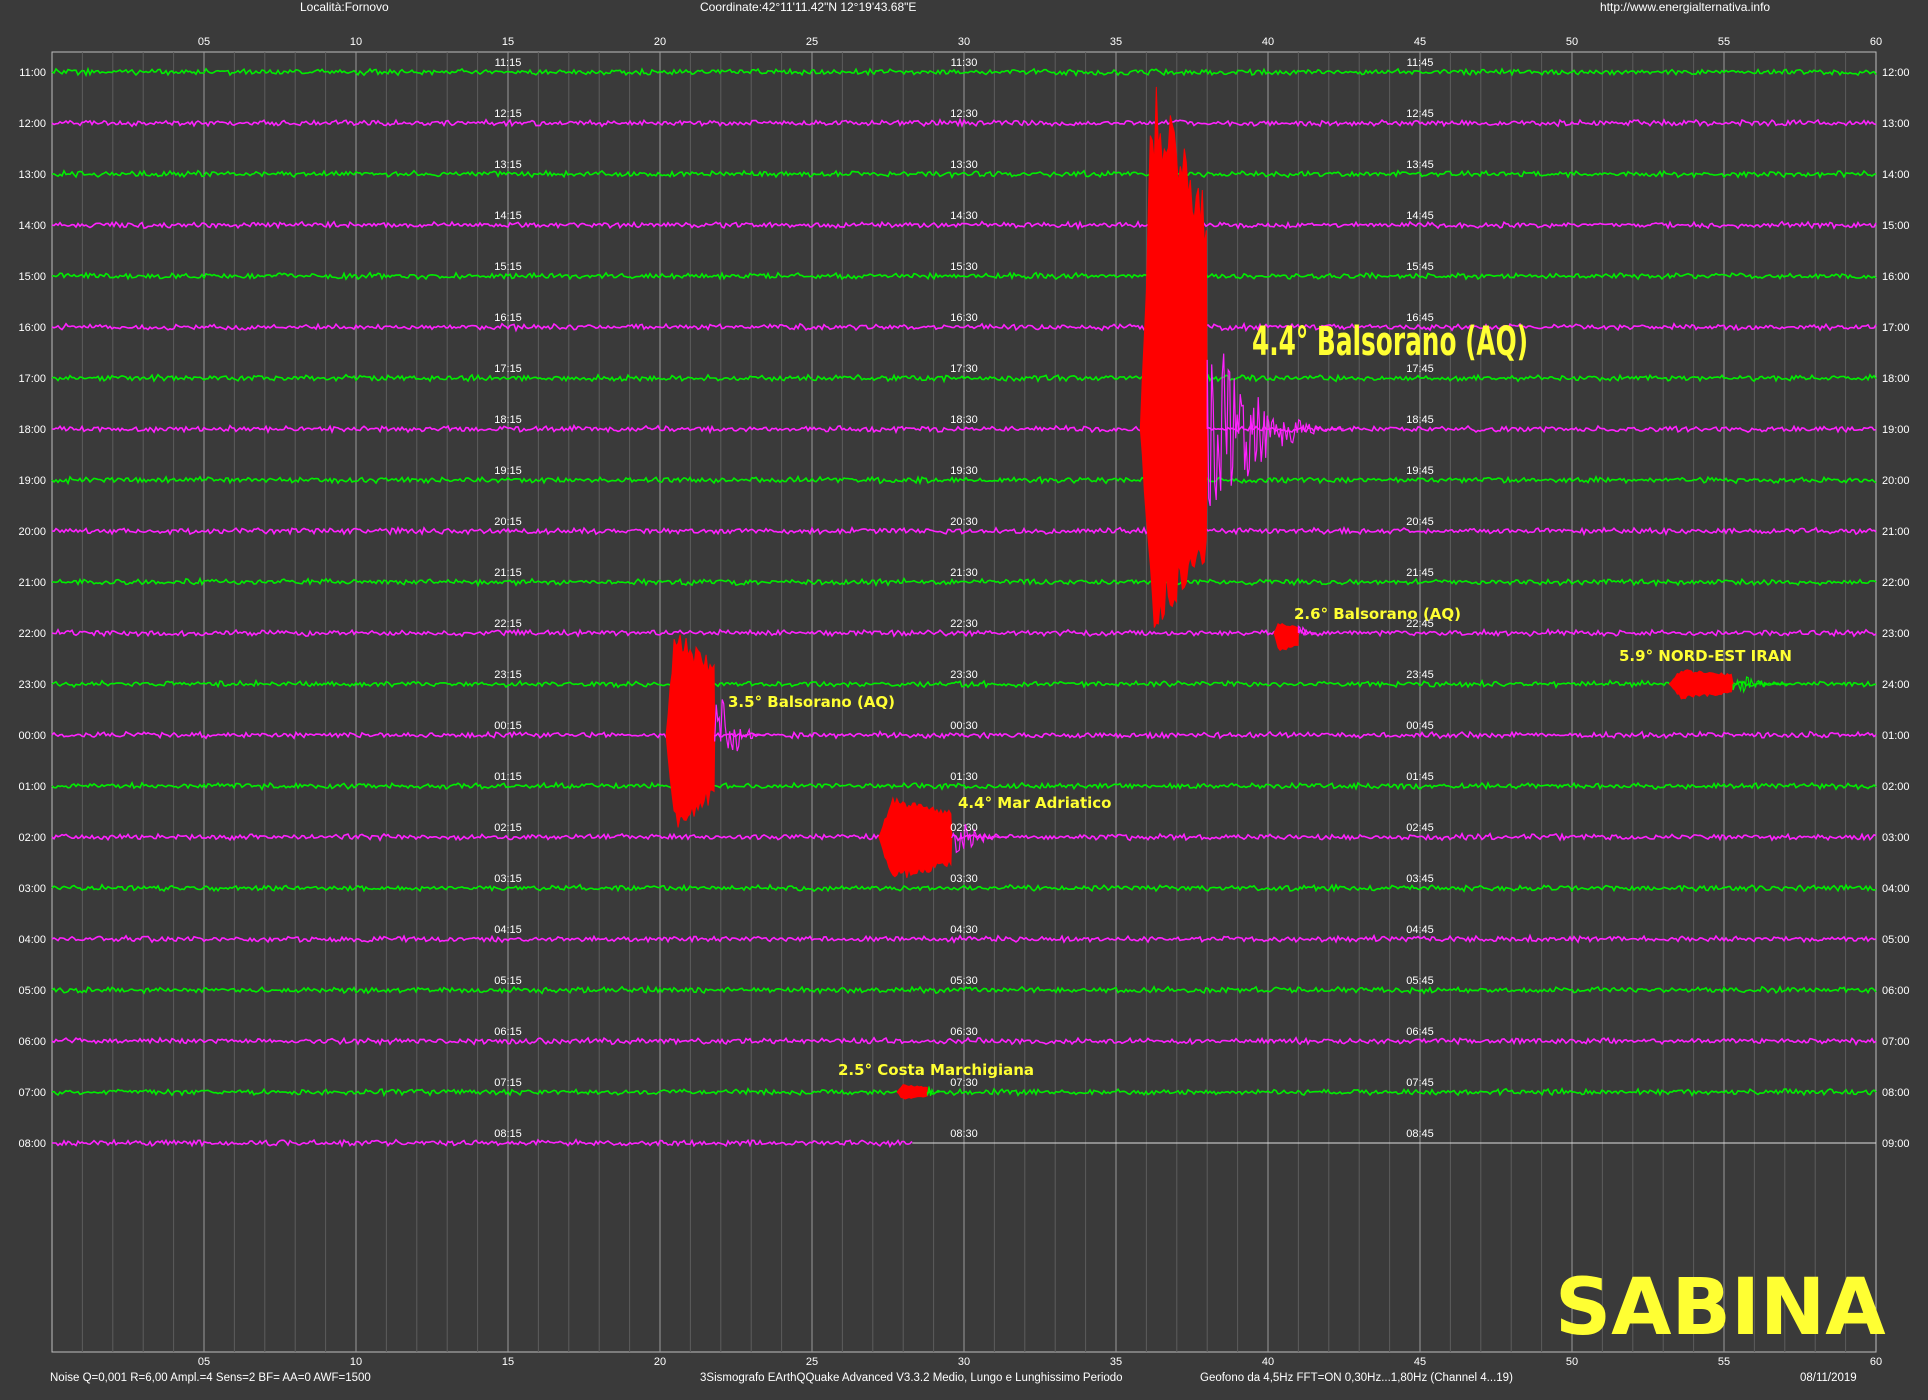 This screenshot has height=1400, width=1928. I want to click on x-tick-label-bottom: 15, so click(508, 1362).